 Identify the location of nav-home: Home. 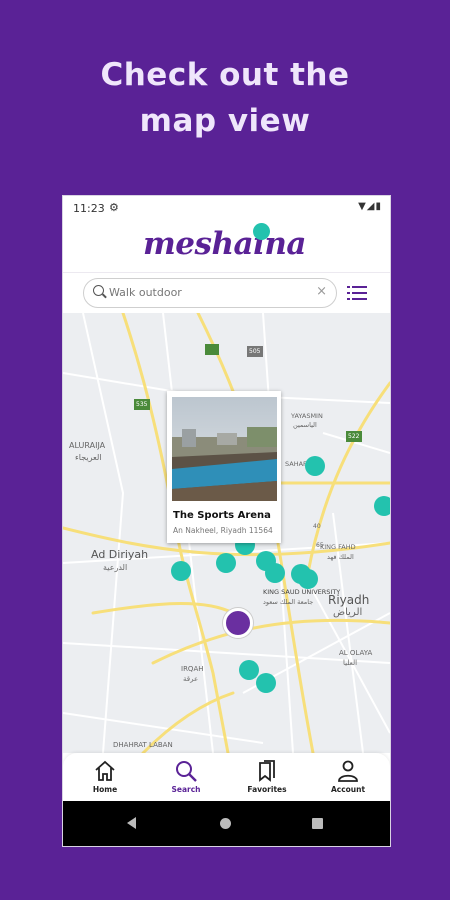
(105, 777).